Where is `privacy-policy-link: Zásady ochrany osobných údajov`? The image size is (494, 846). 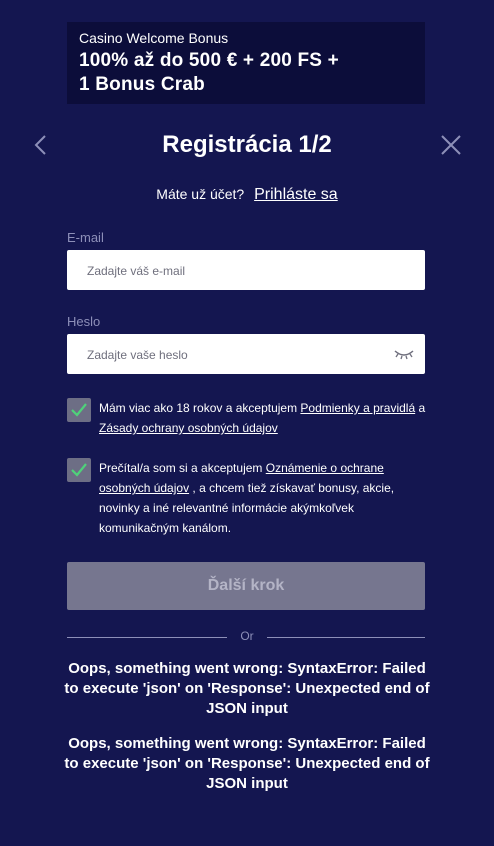 privacy-policy-link: Zásady ochrany osobných údajov is located at coordinates (188, 428).